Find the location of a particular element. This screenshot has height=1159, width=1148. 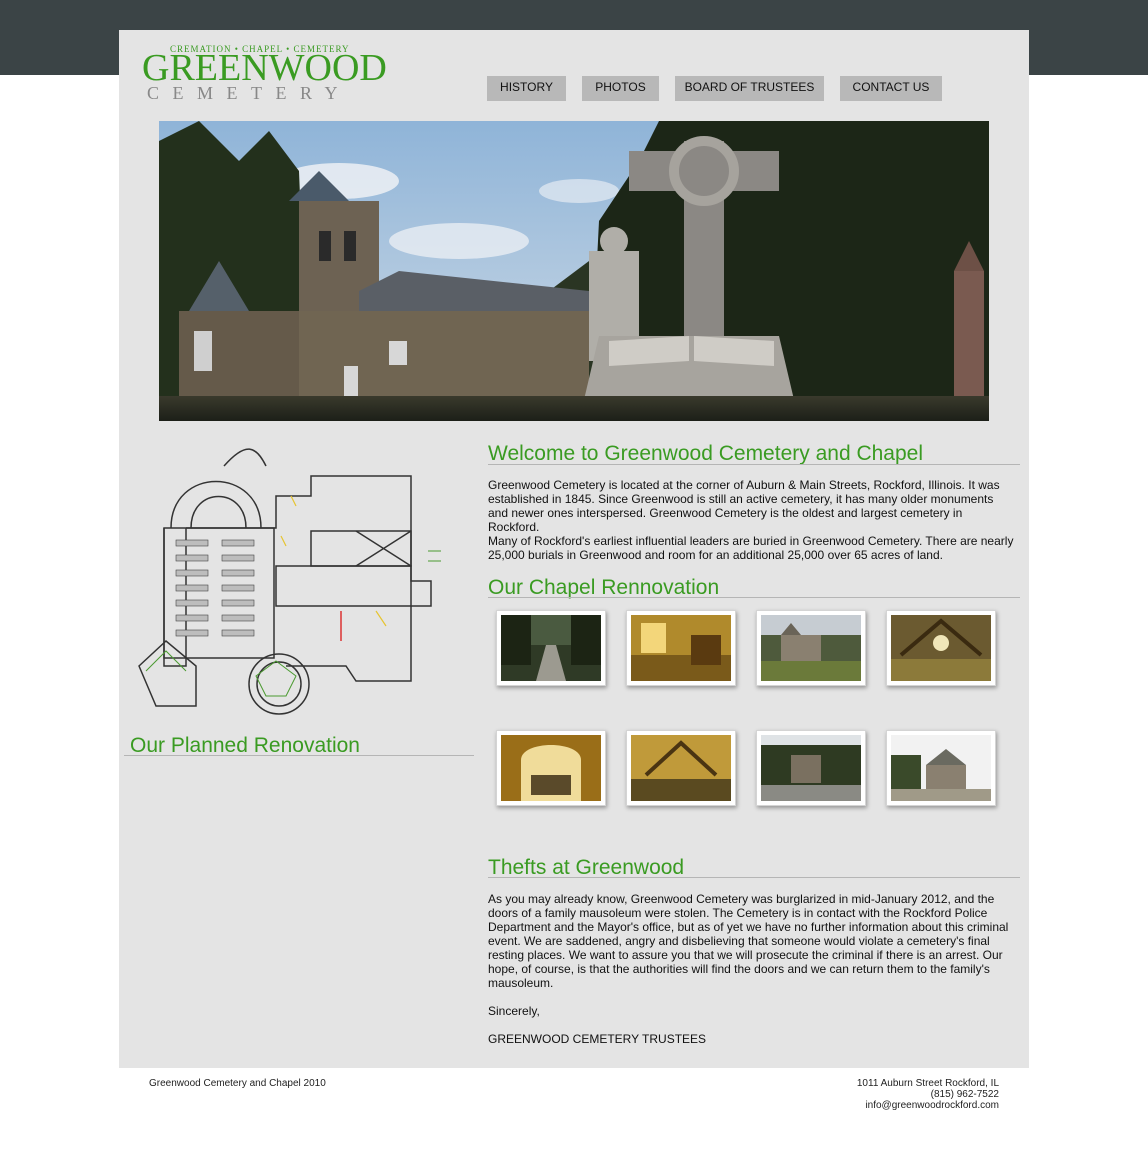

nav-contact-us: CONTACT US is located at coordinates (891, 88).